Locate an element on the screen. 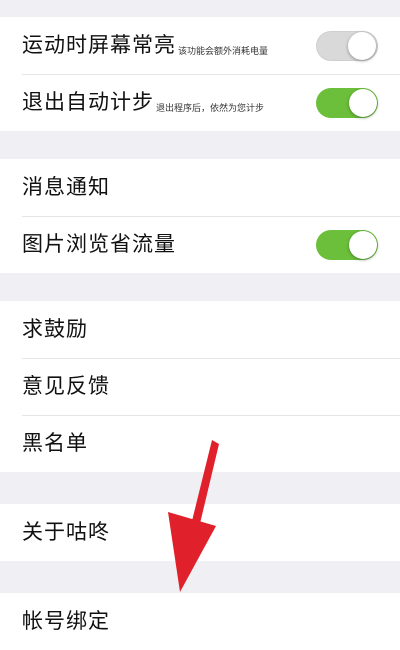 The height and width of the screenshot is (650, 400). setting-row-image-data-saver: 图片浏览省流量 is located at coordinates (200, 244).